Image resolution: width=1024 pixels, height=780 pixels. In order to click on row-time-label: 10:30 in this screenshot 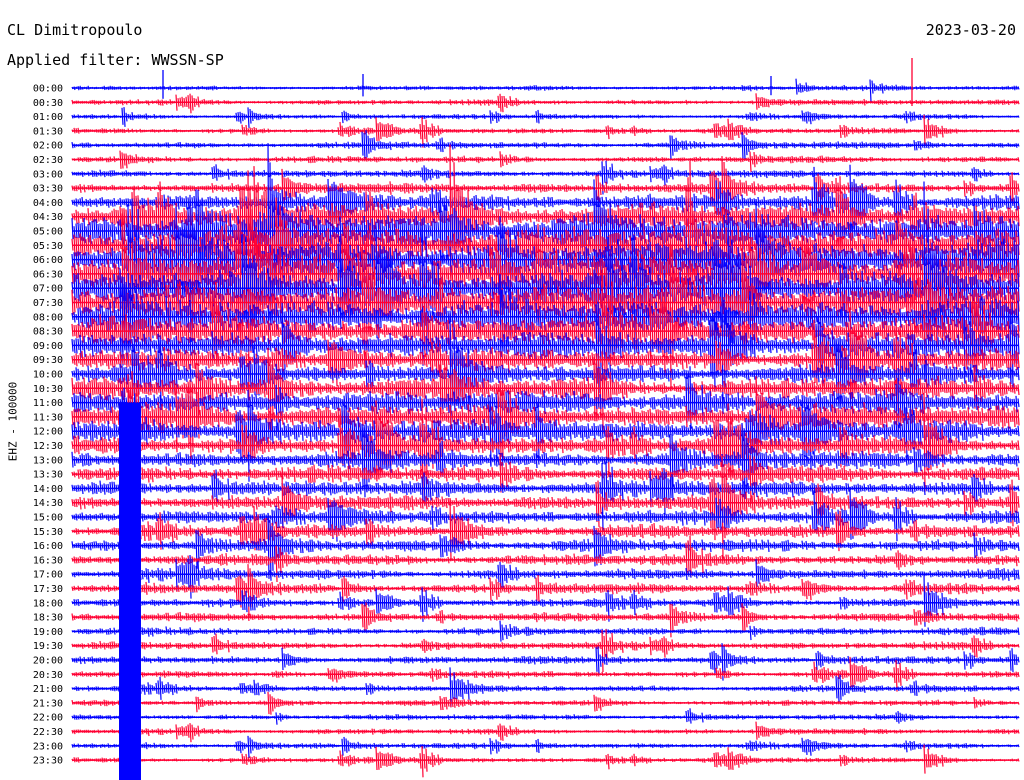, I will do `click(48, 389)`.